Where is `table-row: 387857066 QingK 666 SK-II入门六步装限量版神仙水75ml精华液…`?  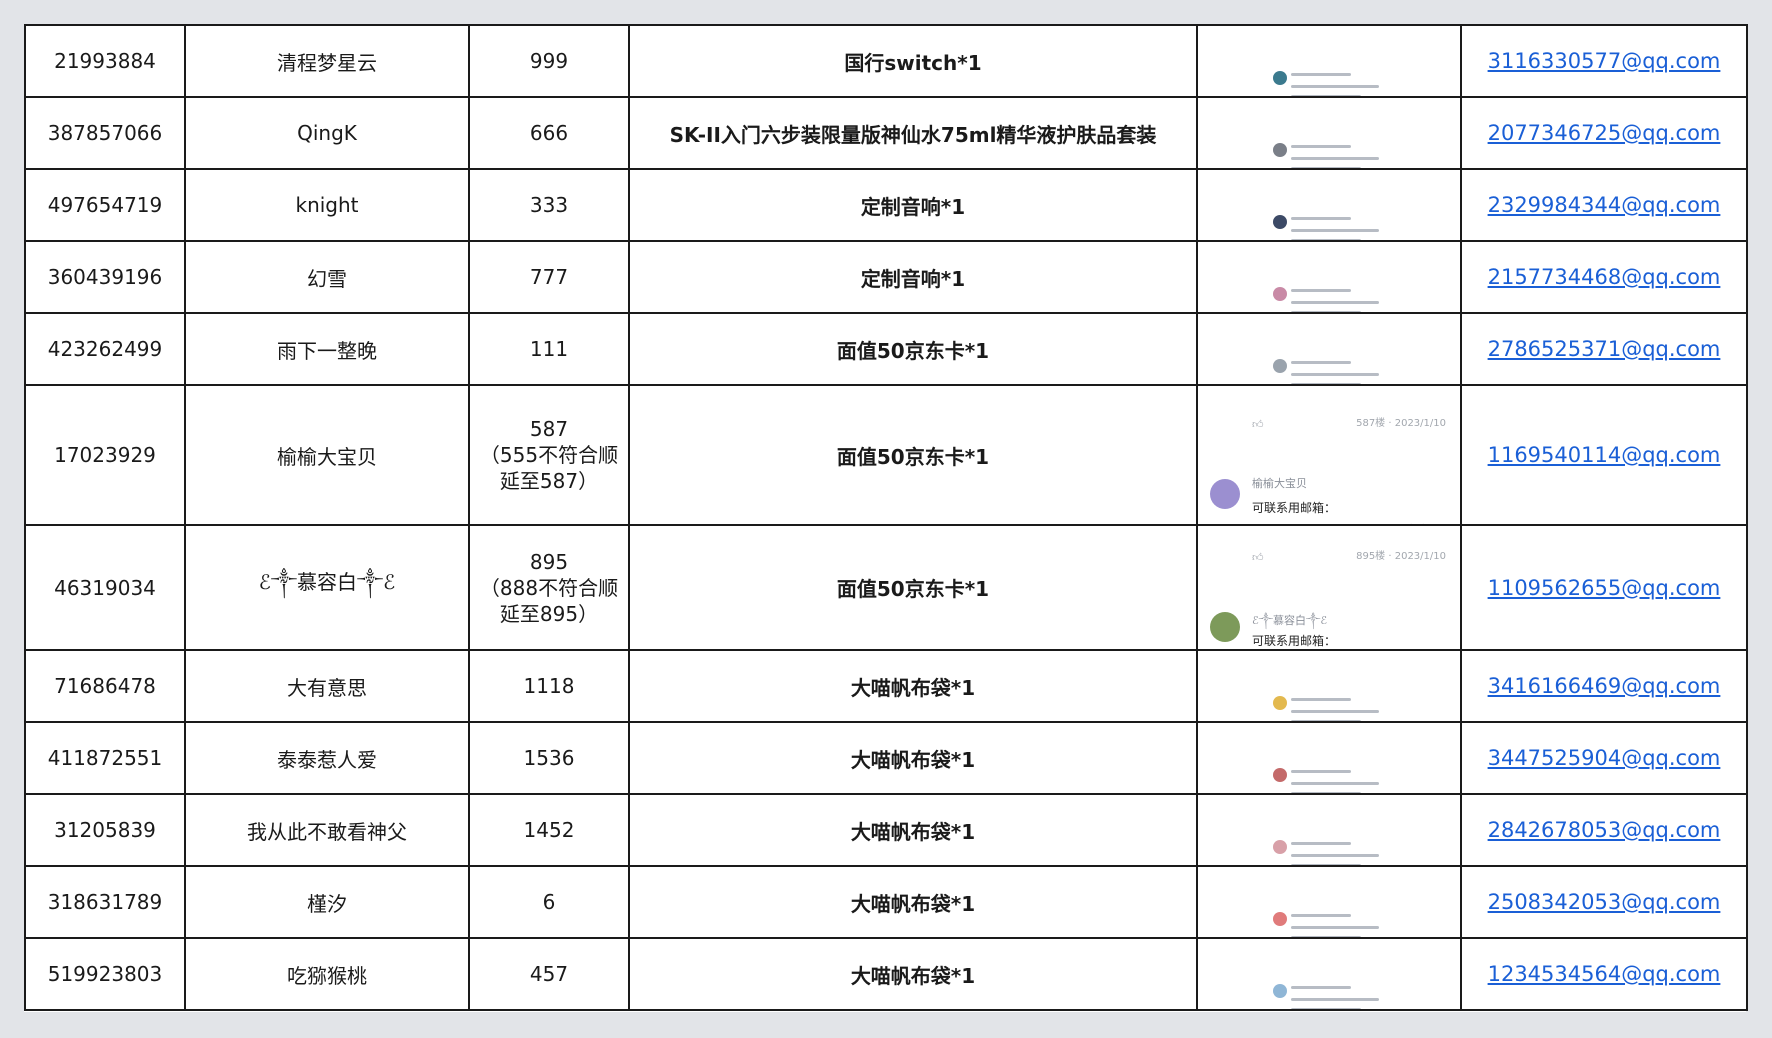
table-row: 387857066 QingK 666 SK-II入门六步装限量版神仙水75ml精华液… is located at coordinates (886, 133).